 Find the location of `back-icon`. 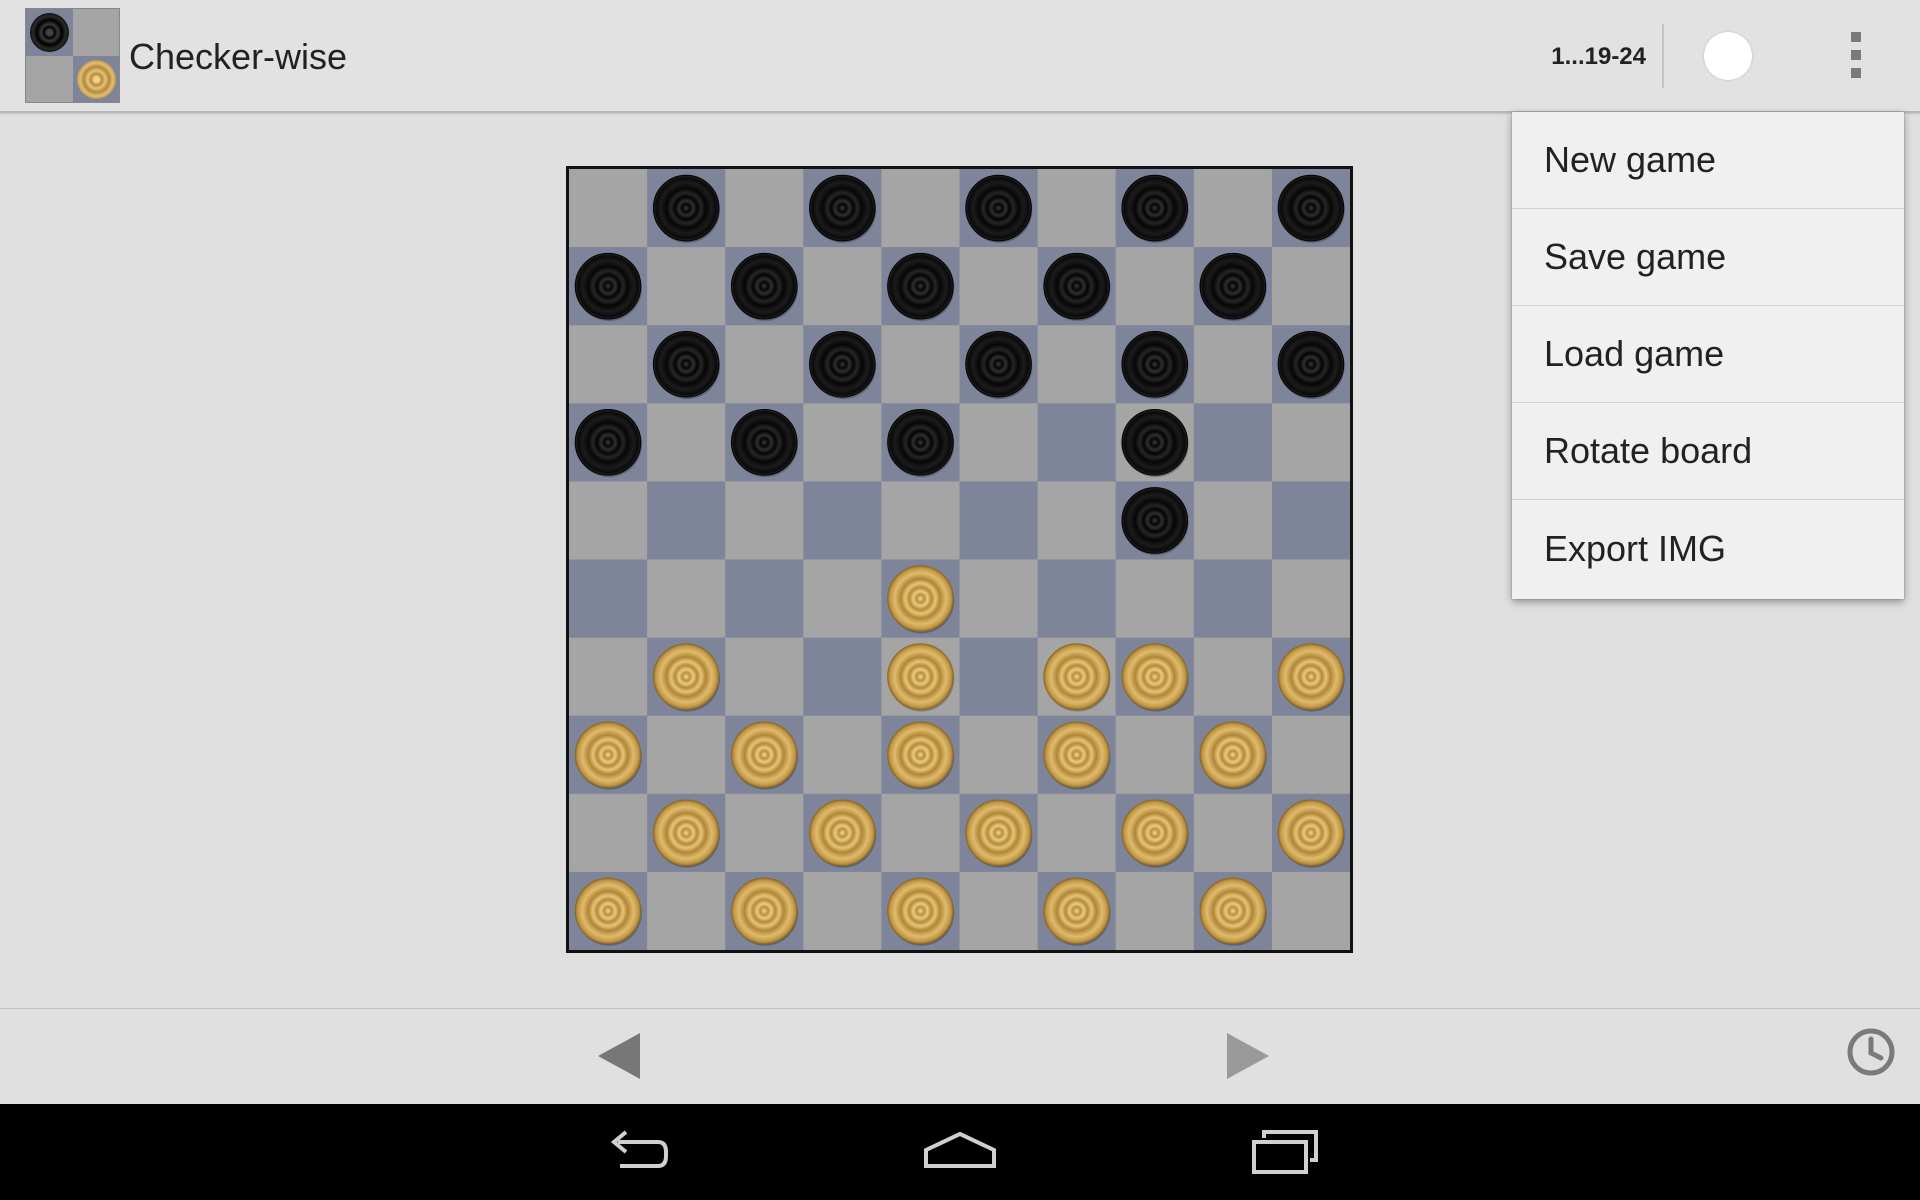

back-icon is located at coordinates (635, 1154).